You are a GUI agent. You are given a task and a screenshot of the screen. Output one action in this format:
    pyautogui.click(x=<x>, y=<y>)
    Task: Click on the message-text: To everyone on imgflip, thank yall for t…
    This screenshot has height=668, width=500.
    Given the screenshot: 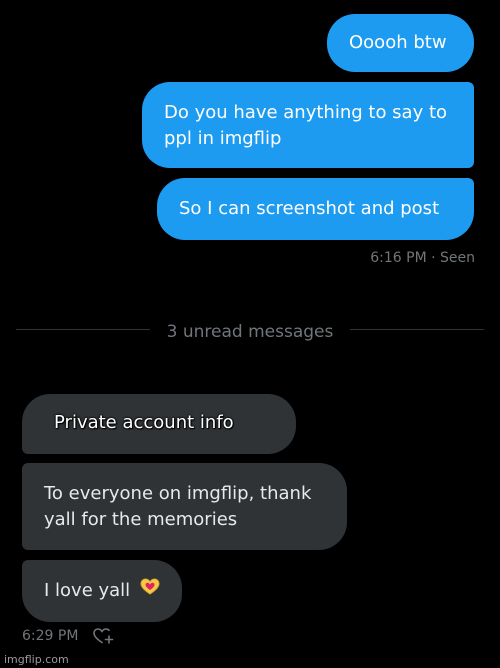 What is the action you would take?
    pyautogui.click(x=178, y=506)
    